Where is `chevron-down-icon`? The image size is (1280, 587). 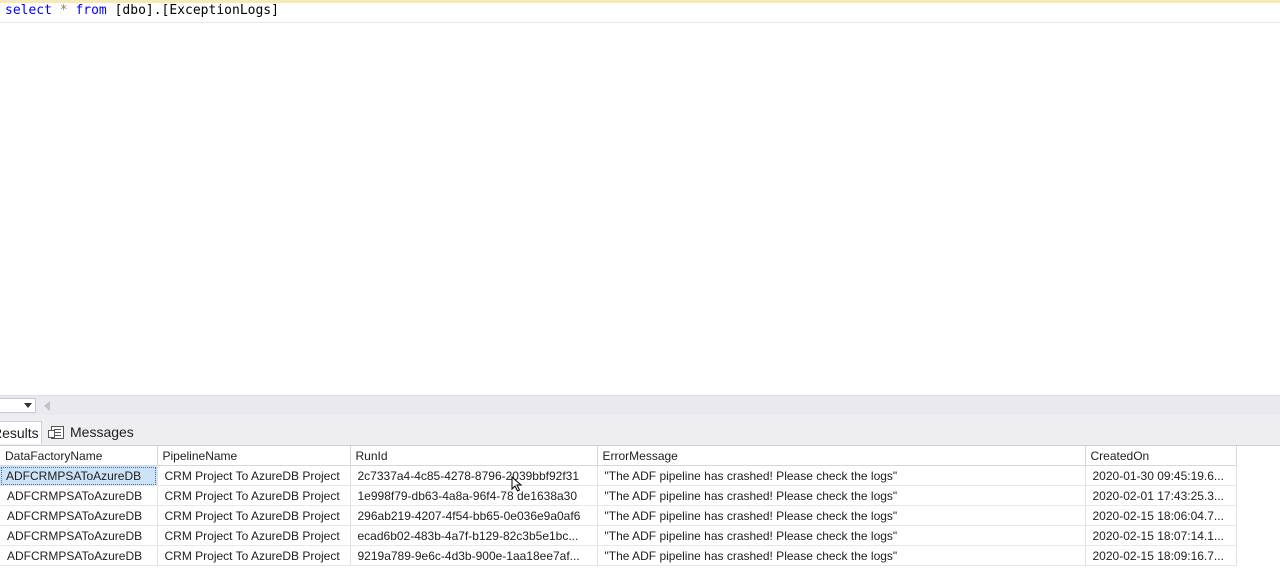
chevron-down-icon is located at coordinates (28, 405).